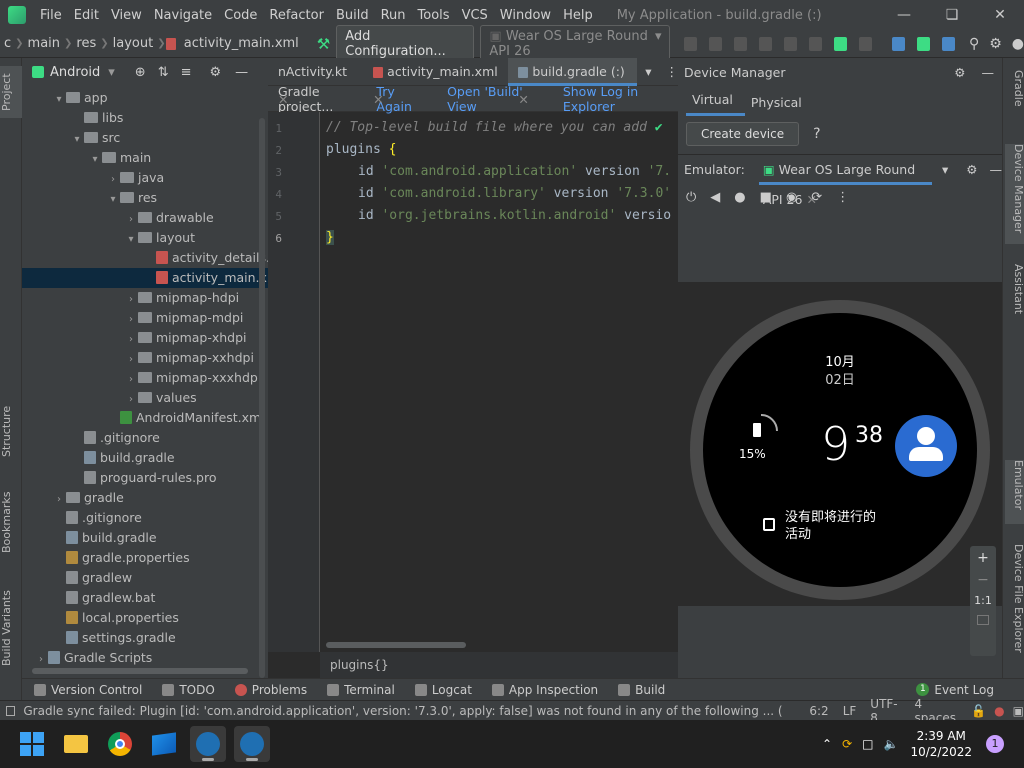 The image size is (1024, 768). What do you see at coordinates (11, 710) in the screenshot?
I see `panel-toggle-icon` at bounding box center [11, 710].